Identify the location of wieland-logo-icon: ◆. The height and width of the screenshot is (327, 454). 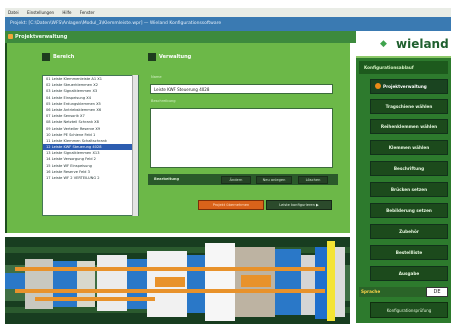
(383, 44).